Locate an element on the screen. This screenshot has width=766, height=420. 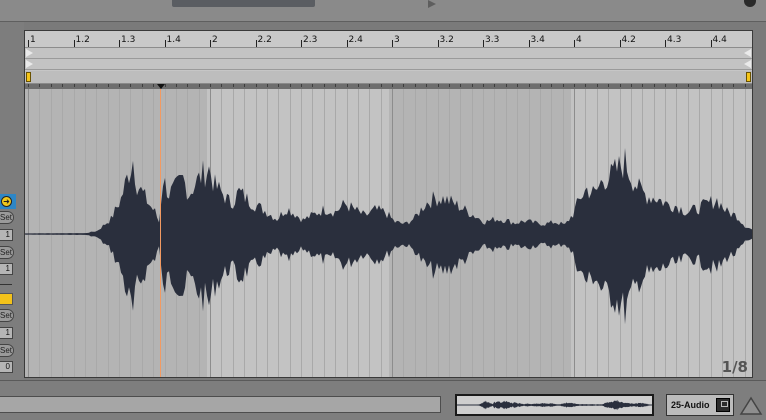
triangle-up-icon is located at coordinates (751, 406).